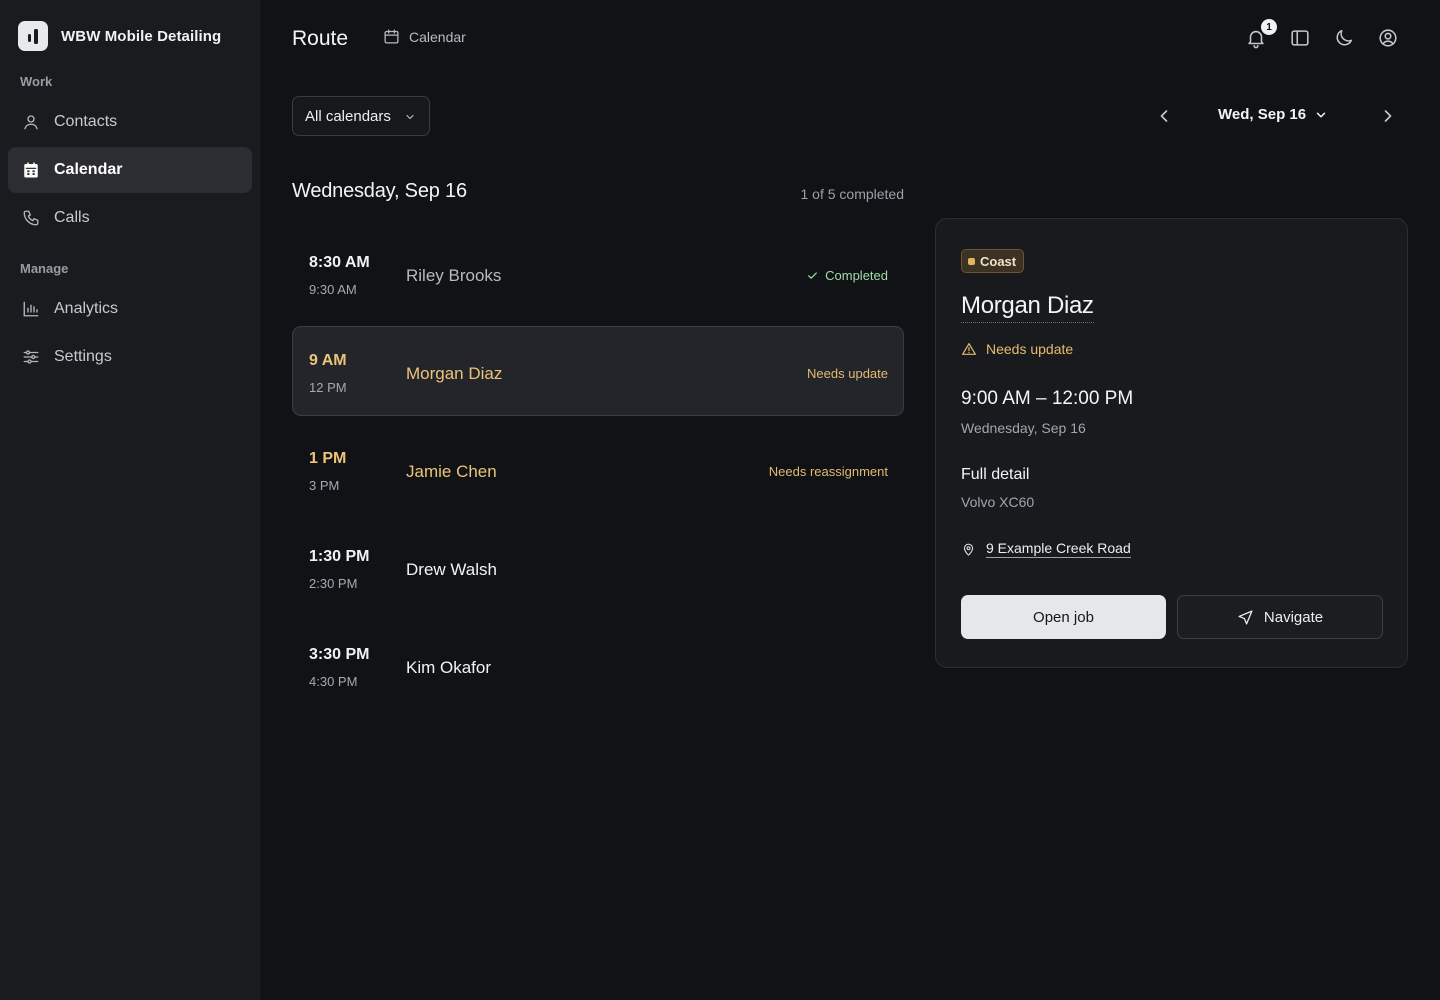 This screenshot has height=1000, width=1440. What do you see at coordinates (36, 81) in the screenshot?
I see `section-label-work: Work` at bounding box center [36, 81].